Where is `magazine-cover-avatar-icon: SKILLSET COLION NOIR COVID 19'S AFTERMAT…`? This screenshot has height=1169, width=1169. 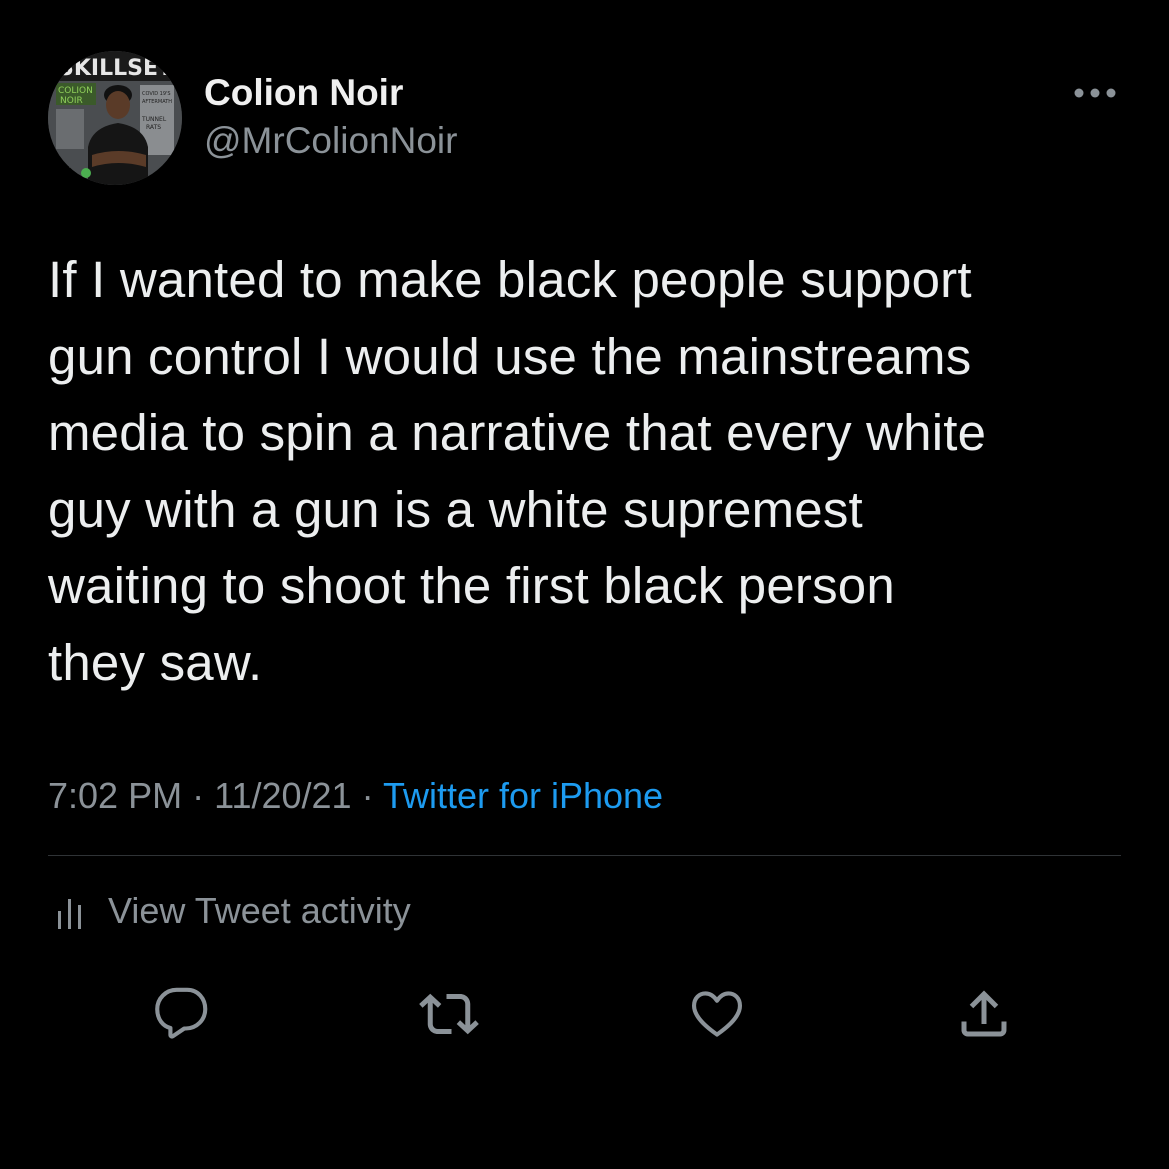
magazine-cover-avatar-icon: SKILLSET COLION NOIR COVID 19'S AFTERMAT… is located at coordinates (115, 118).